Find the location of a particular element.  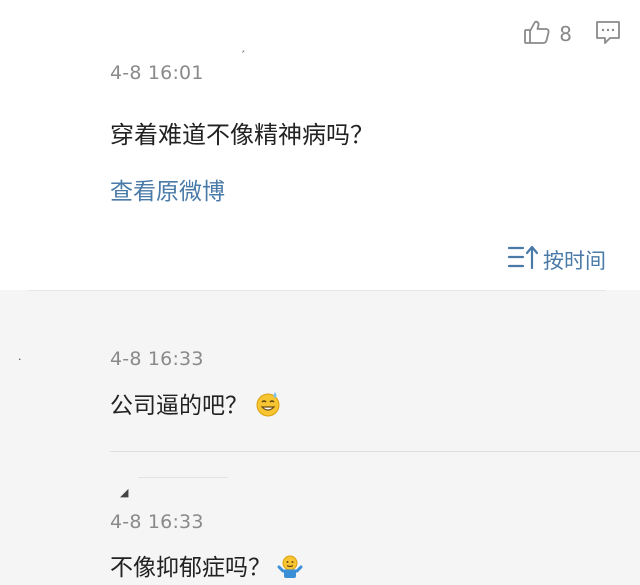

like-count: 8 is located at coordinates (565, 34).